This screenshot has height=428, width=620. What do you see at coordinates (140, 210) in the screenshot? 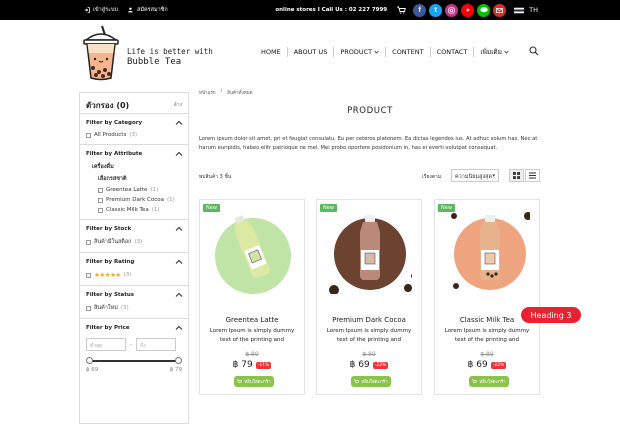
I see `filter-option-milk-tea: Classic Milk Tea (1)` at bounding box center [140, 210].